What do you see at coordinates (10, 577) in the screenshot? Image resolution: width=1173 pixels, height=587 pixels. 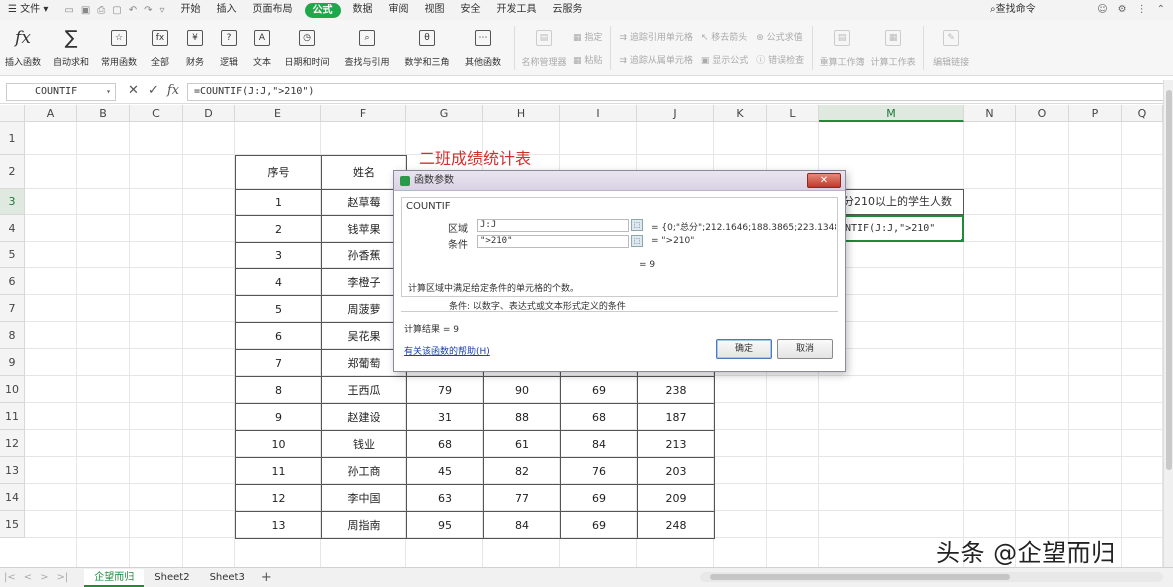 I see `first-sheet-icon: |<` at bounding box center [10, 577].